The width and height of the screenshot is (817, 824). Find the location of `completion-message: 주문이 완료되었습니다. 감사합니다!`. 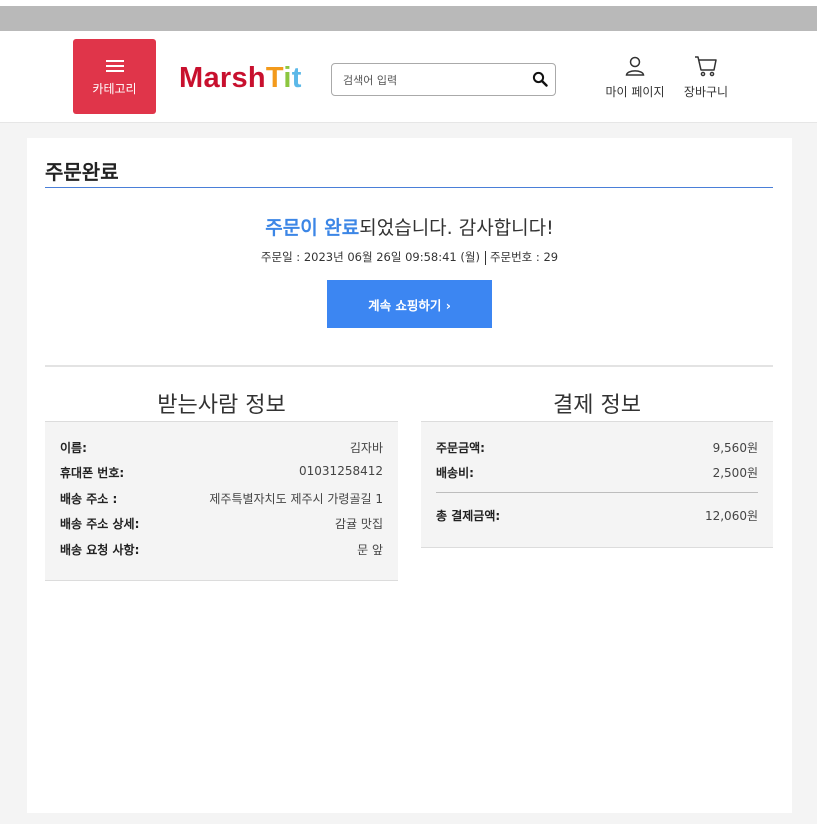

completion-message: 주문이 완료되었습니다. 감사합니다! is located at coordinates (409, 226).